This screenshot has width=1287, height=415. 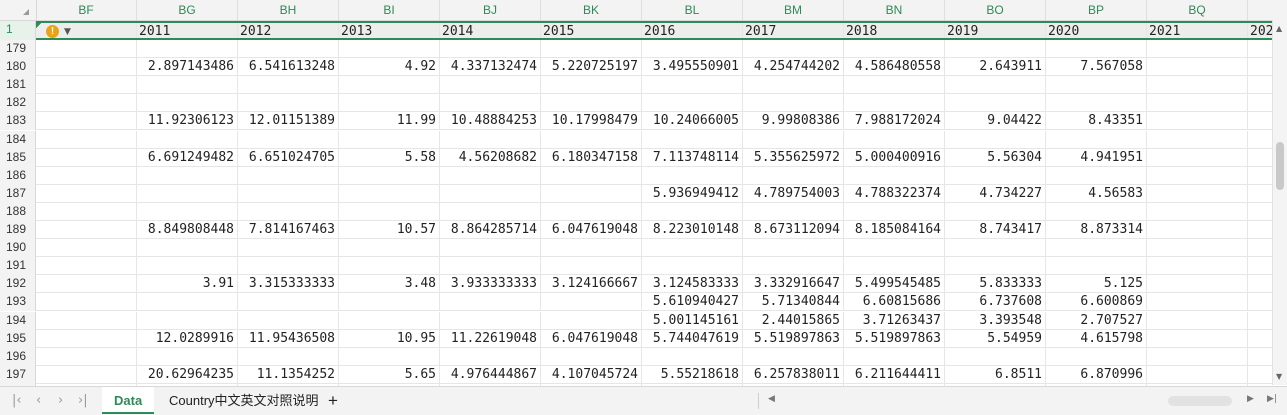 I want to click on select-all-corner, so click(x=18, y=10).